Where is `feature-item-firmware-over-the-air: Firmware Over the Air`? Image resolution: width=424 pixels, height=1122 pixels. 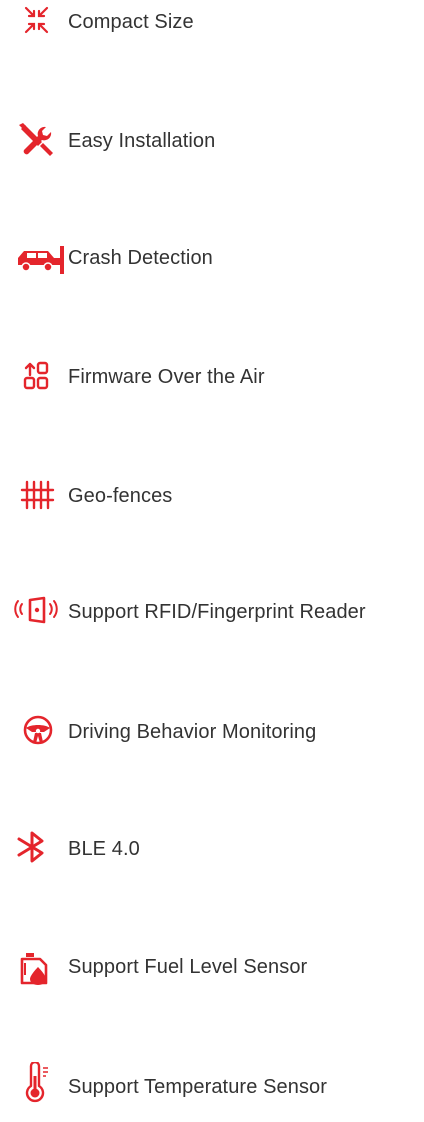 feature-item-firmware-over-the-air: Firmware Over the Air is located at coordinates (212, 377).